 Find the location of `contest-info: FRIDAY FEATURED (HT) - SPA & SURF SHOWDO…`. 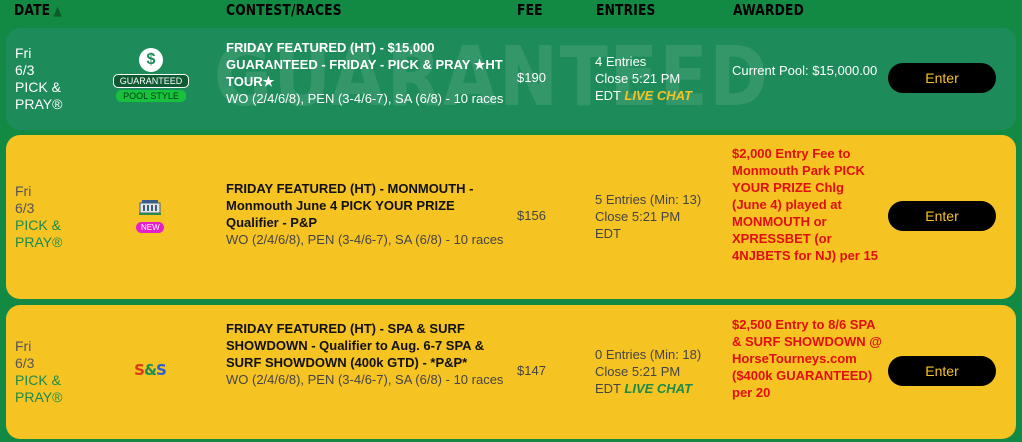

contest-info: FRIDAY FEATURED (HT) - SPA & SURF SHOWDO… is located at coordinates (367, 354).